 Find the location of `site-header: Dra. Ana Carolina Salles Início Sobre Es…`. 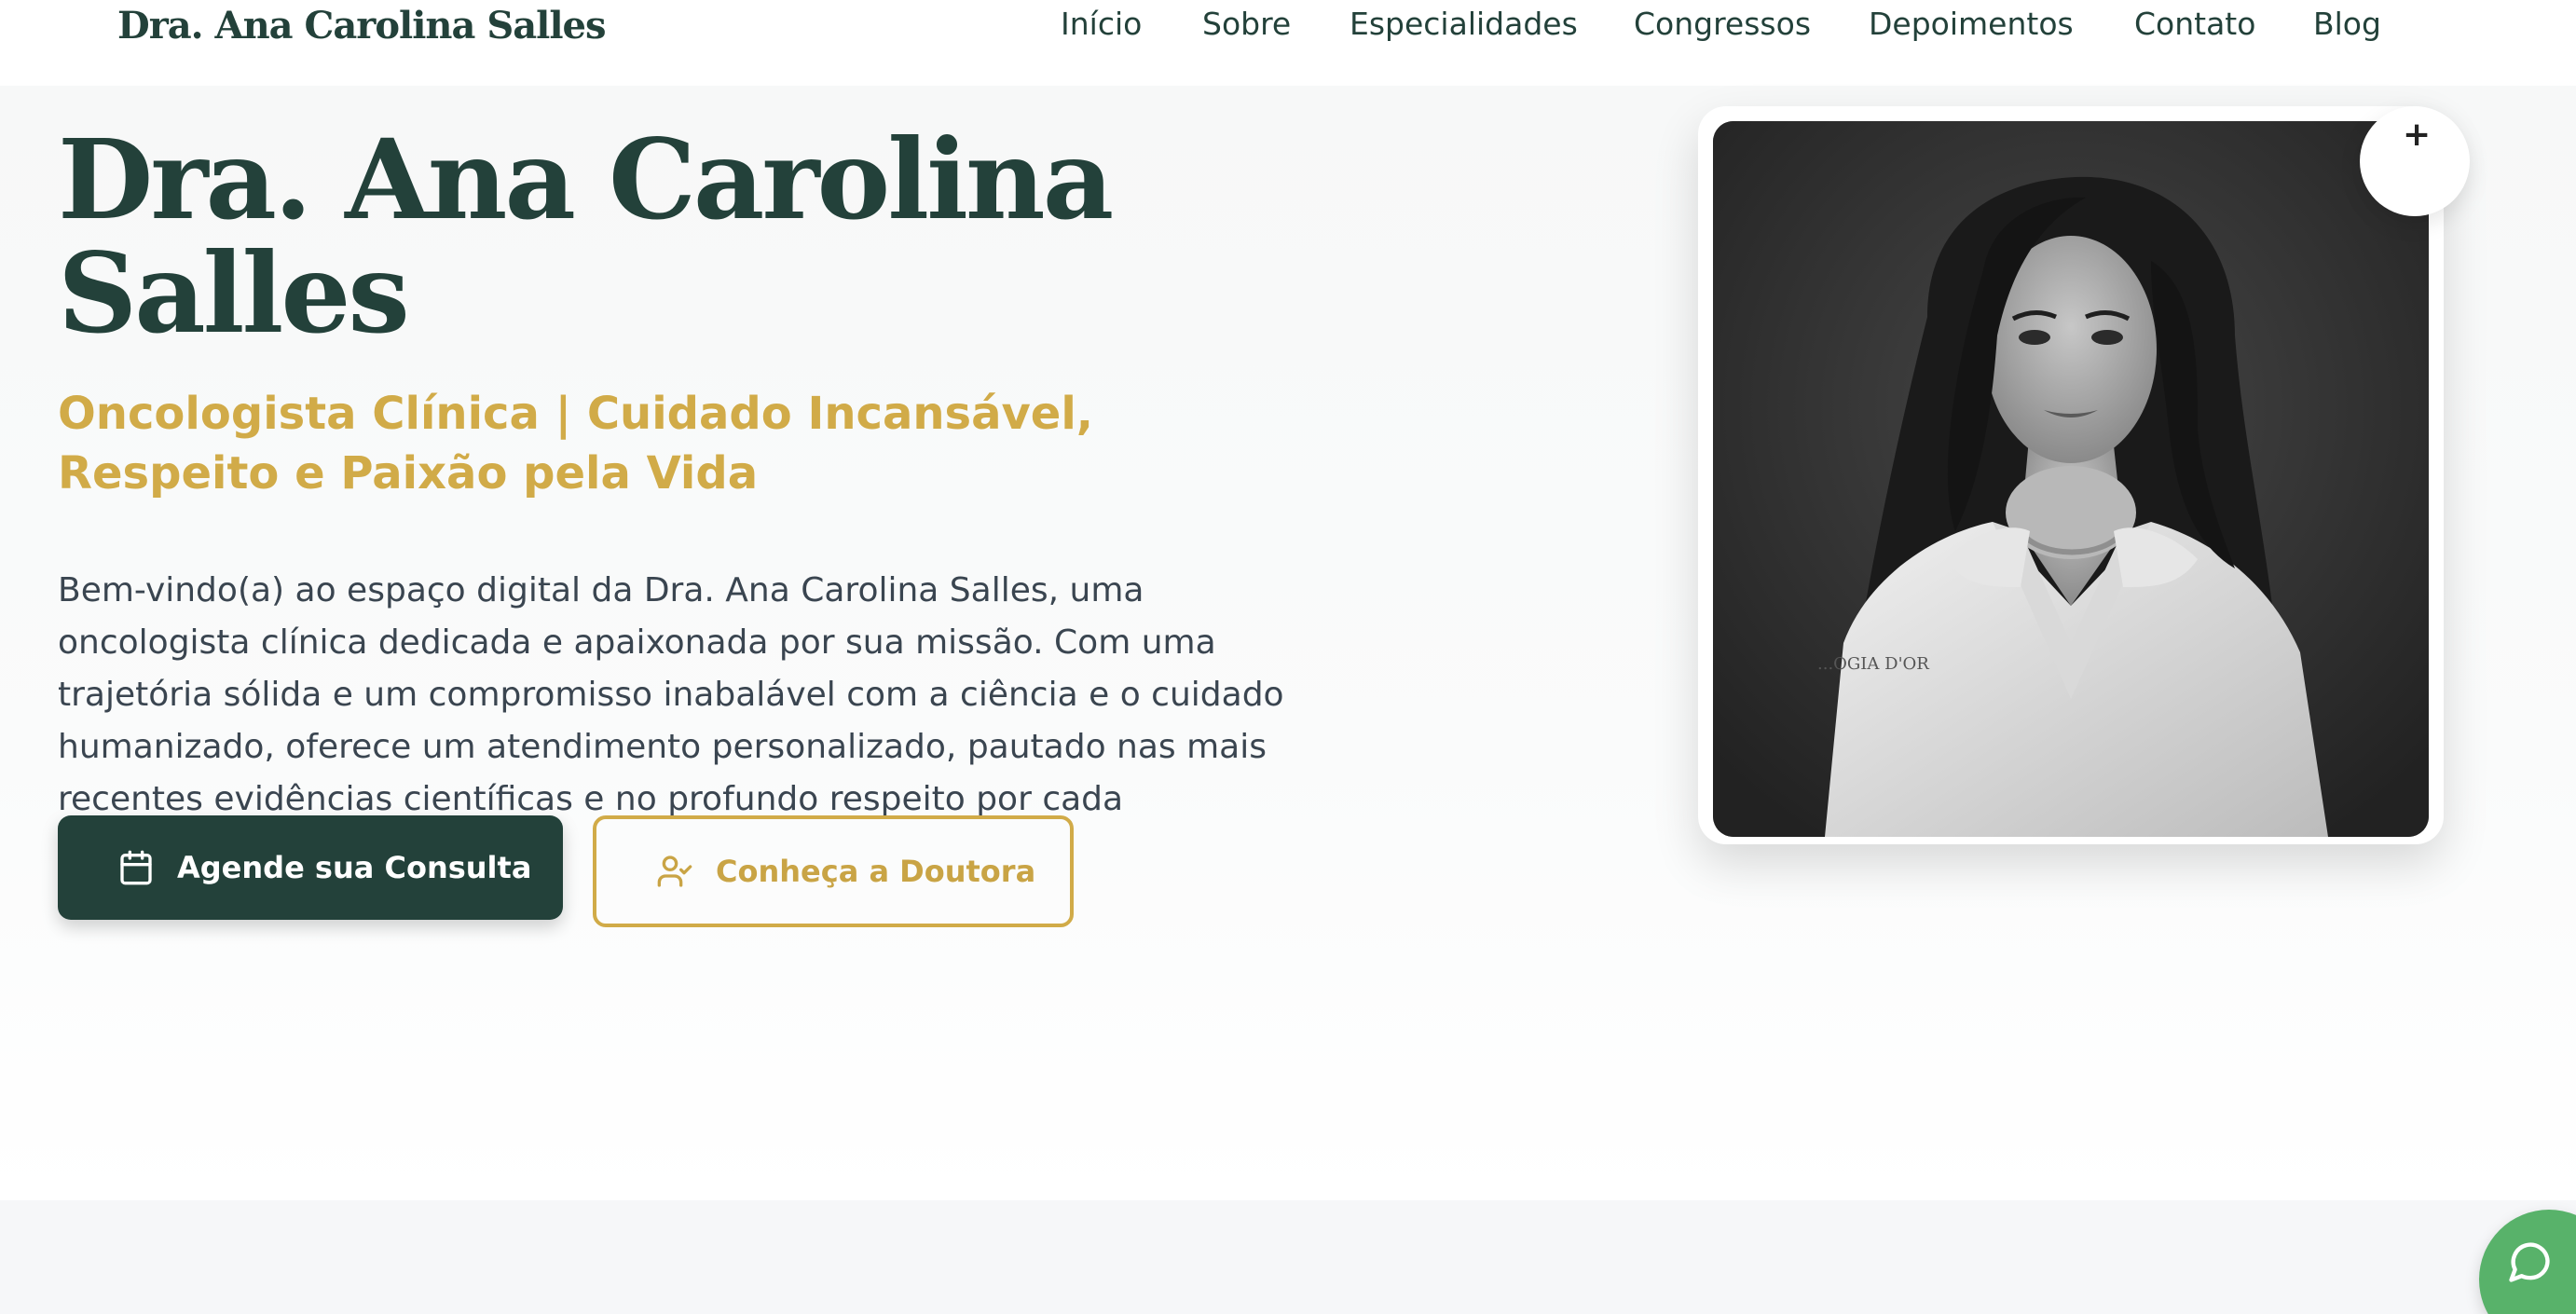

site-header: Dra. Ana Carolina Salles Início Sobre Es… is located at coordinates (1288, 43).